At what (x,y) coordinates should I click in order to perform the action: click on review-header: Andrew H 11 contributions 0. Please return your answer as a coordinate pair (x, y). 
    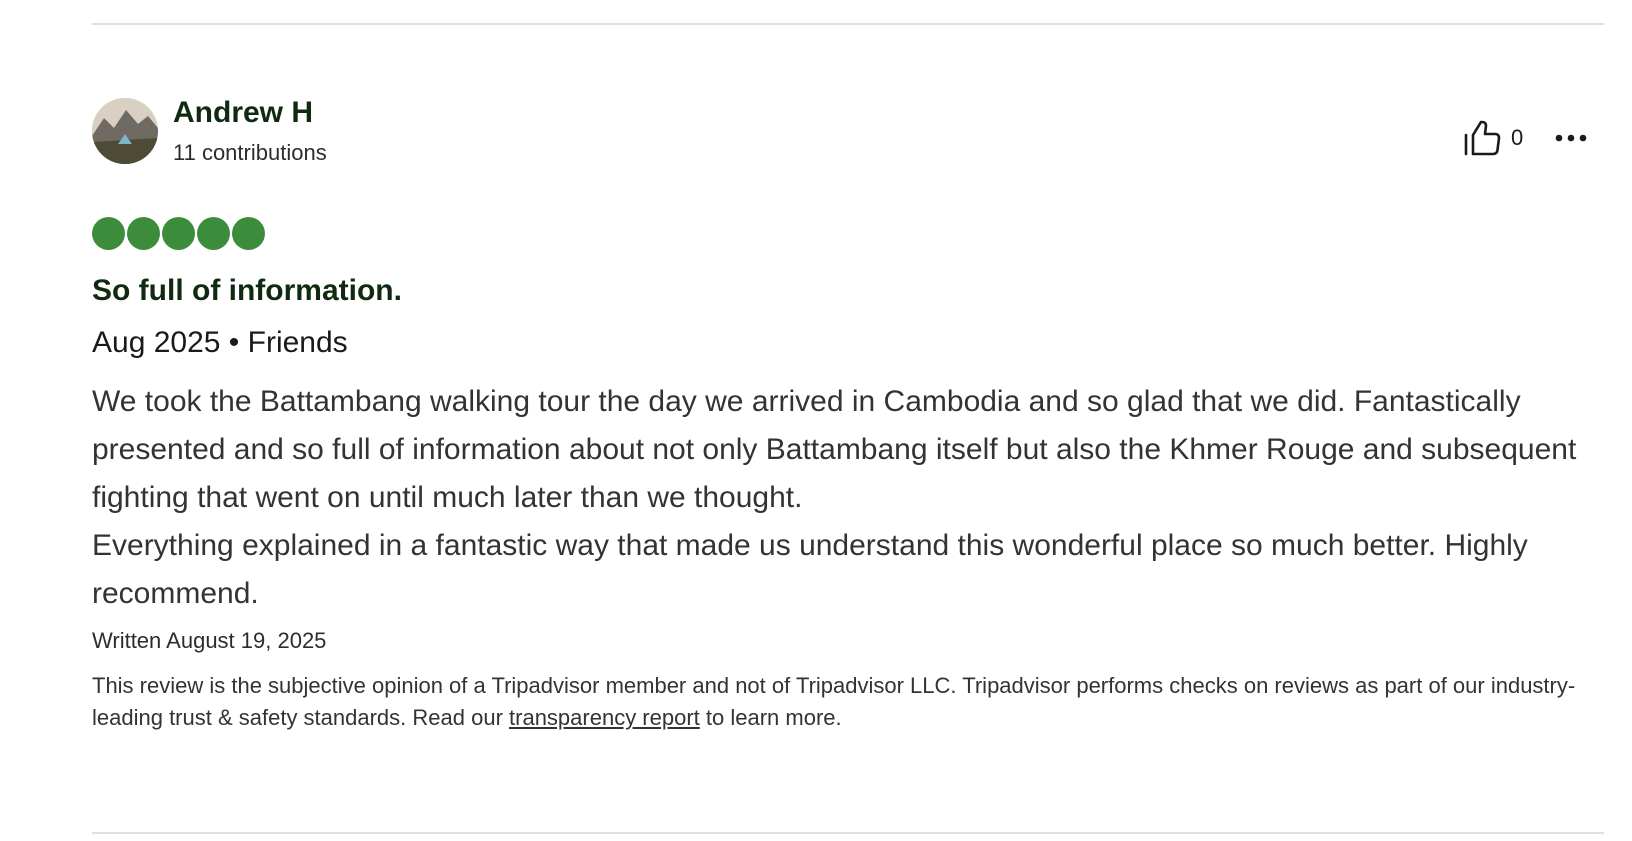
    Looking at the image, I should click on (848, 132).